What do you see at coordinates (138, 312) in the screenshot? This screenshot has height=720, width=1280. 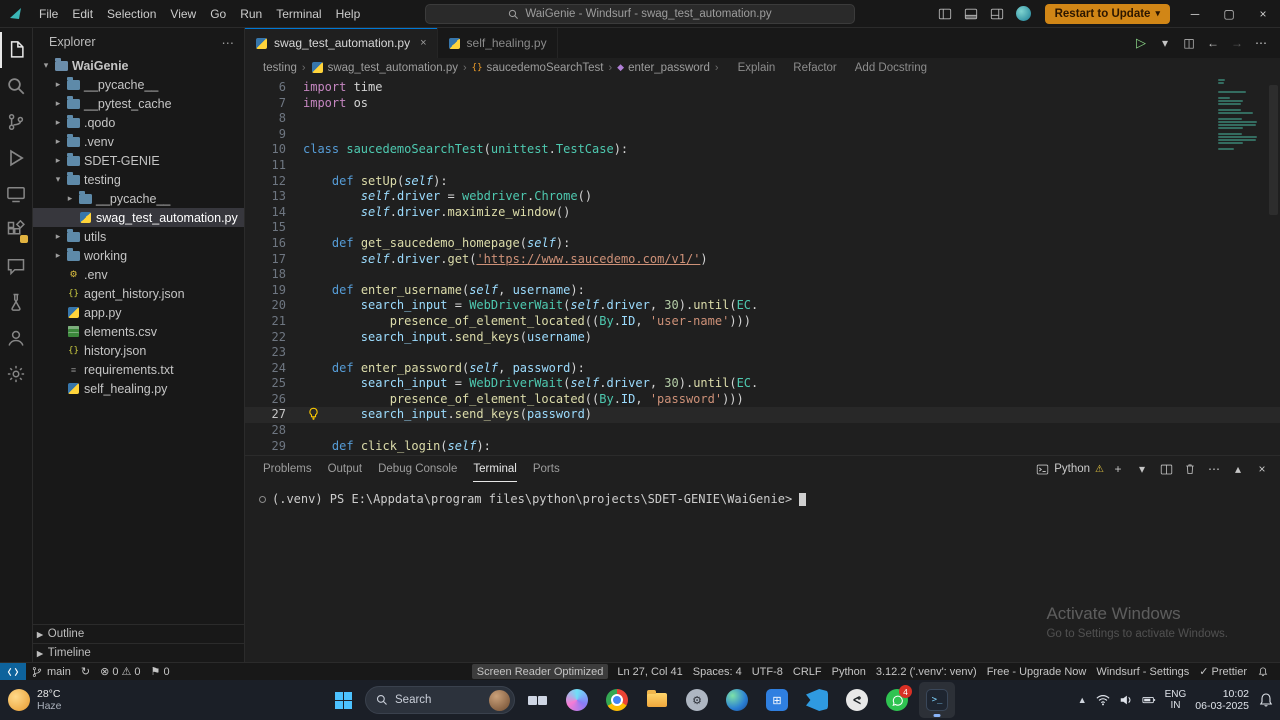 I see `file-app-py: app.py` at bounding box center [138, 312].